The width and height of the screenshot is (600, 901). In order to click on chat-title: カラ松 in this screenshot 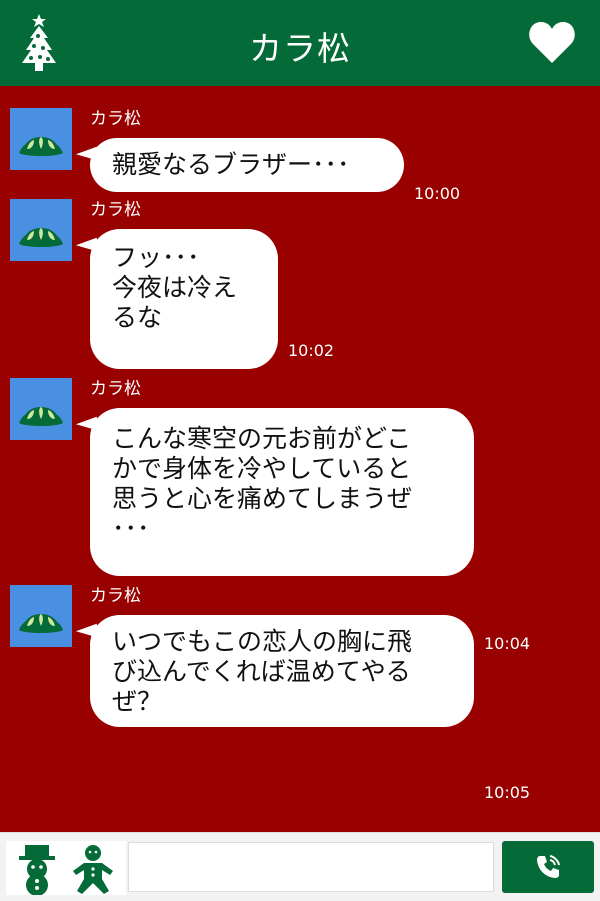, I will do `click(300, 48)`.